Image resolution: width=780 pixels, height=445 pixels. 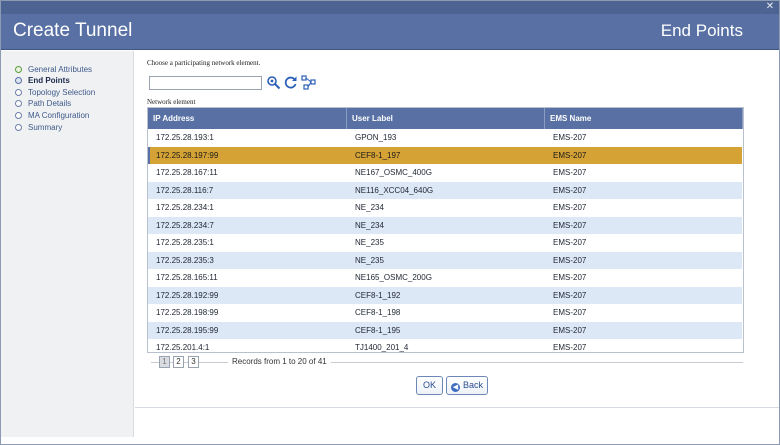 I want to click on cell-ip-address: 172.25.28.197:99, so click(x=187, y=155).